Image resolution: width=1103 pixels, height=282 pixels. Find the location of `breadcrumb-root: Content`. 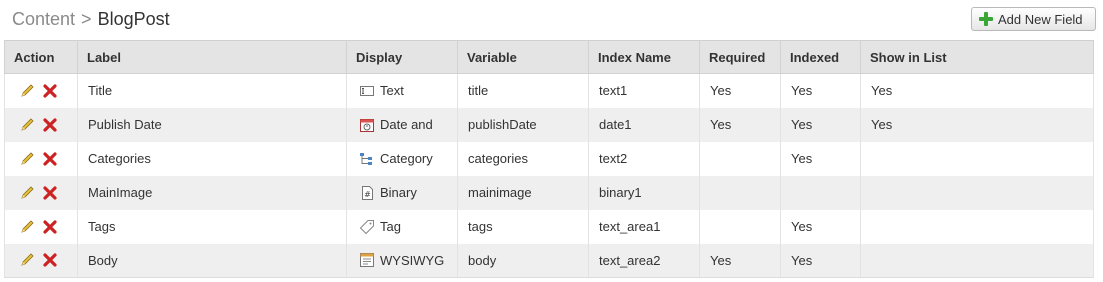

breadcrumb-root: Content is located at coordinates (43, 19).